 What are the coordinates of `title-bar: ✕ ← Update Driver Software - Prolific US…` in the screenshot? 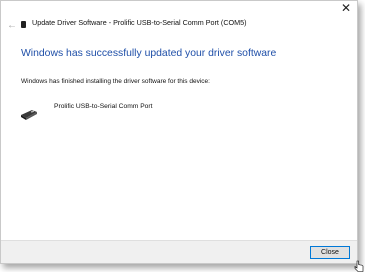 It's located at (179, 18).